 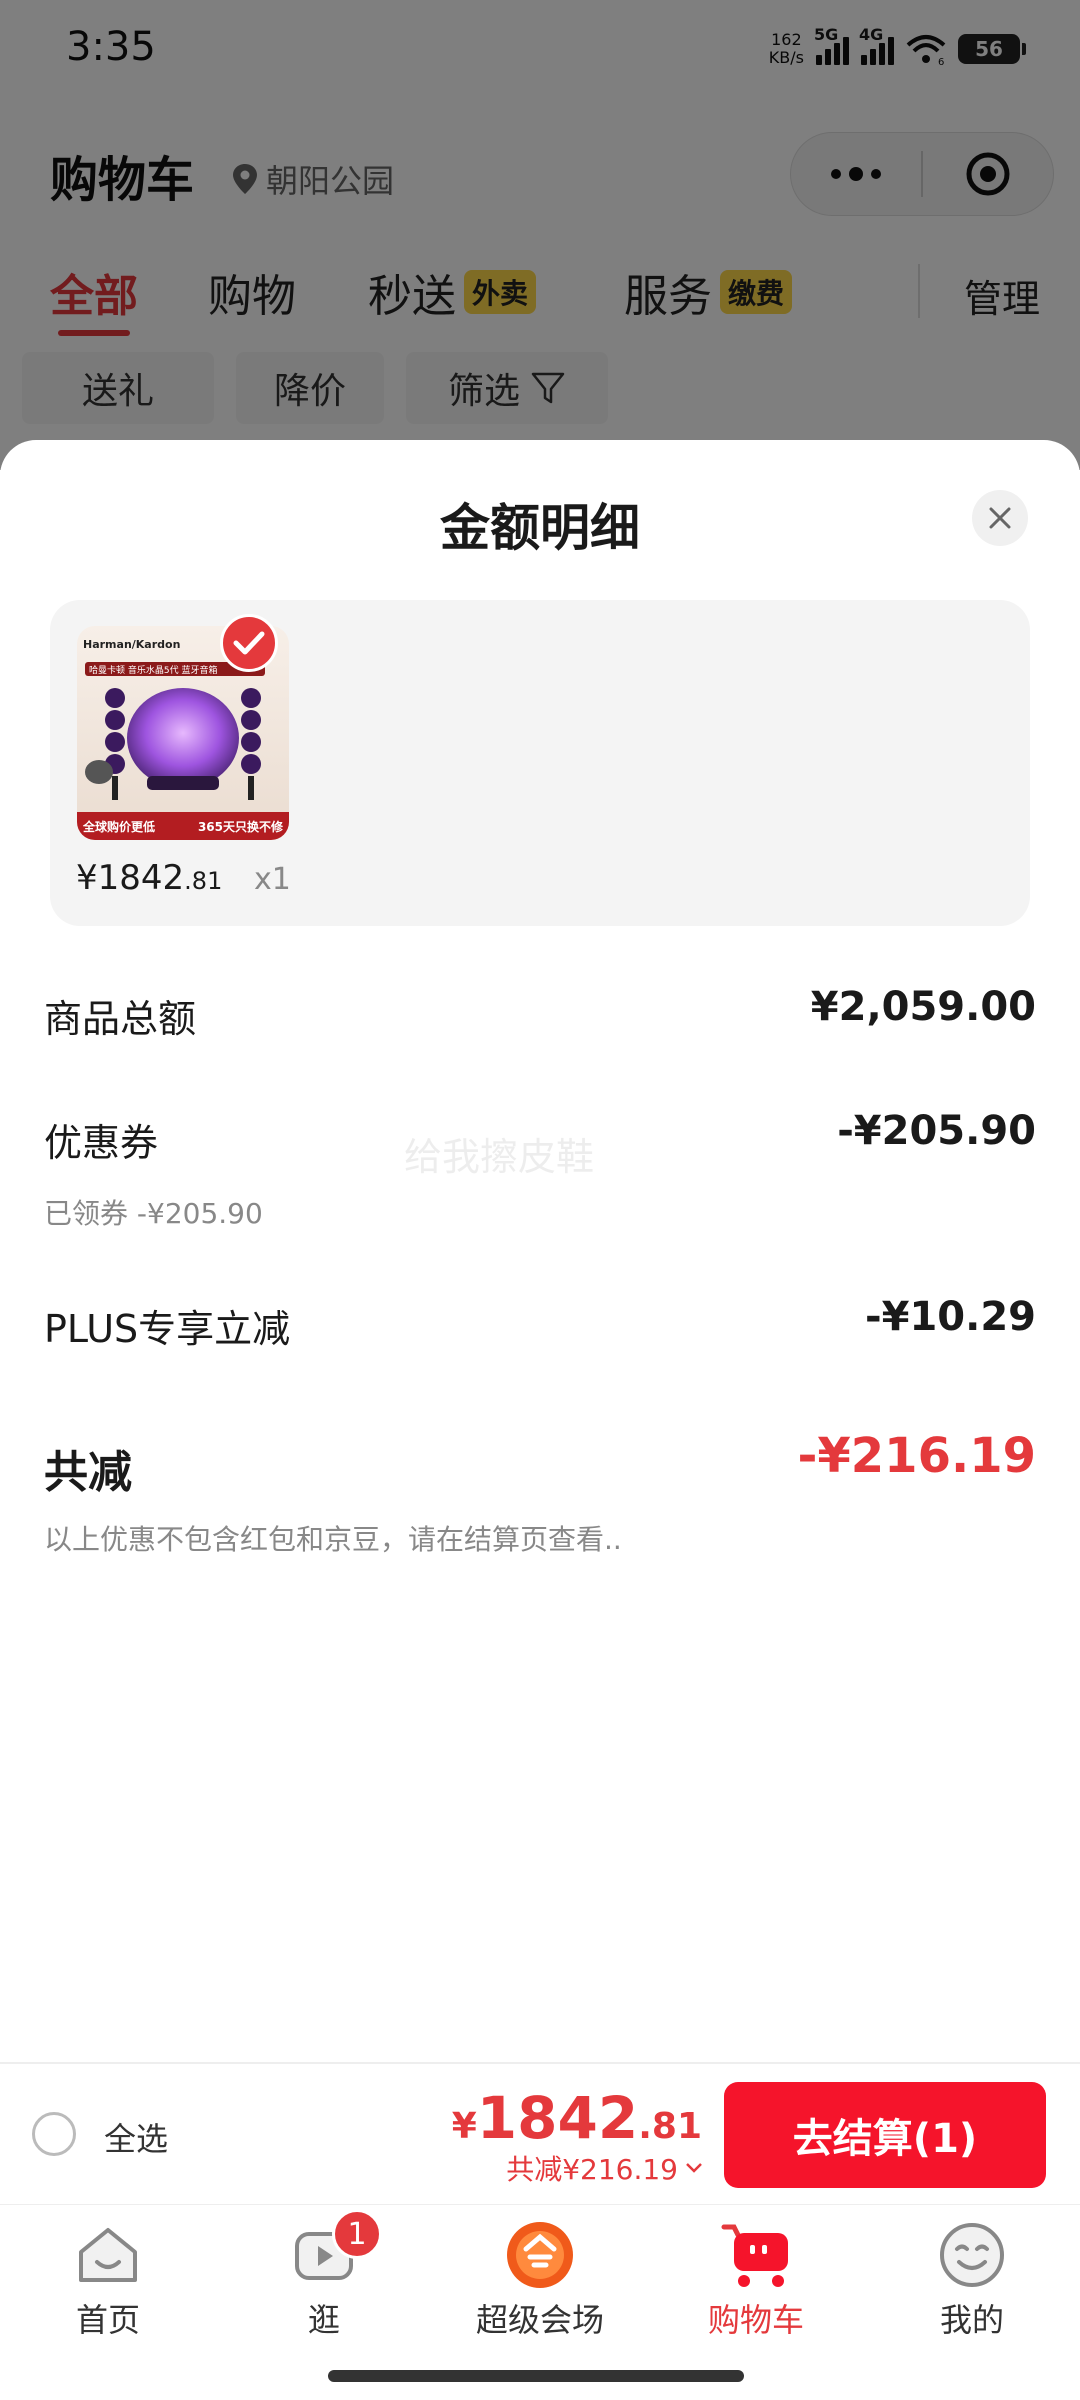 I want to click on image-banner-bottom: 全球购价更低 365天只换不修, so click(x=183, y=826).